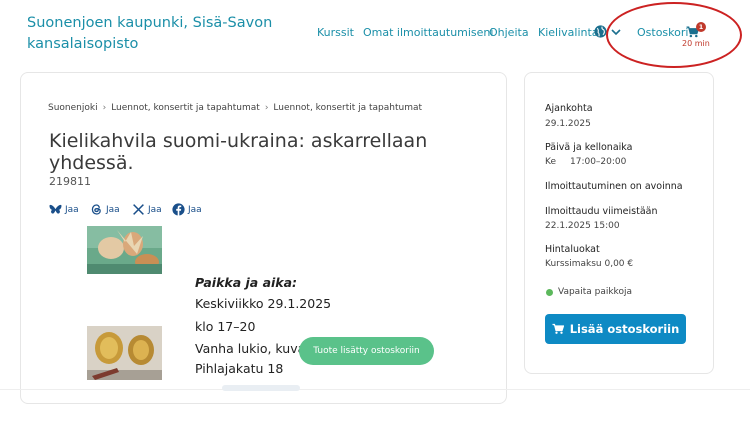  Describe the element at coordinates (239, 368) in the screenshot. I see `place-line-address: Pihlajakatu 18` at that location.